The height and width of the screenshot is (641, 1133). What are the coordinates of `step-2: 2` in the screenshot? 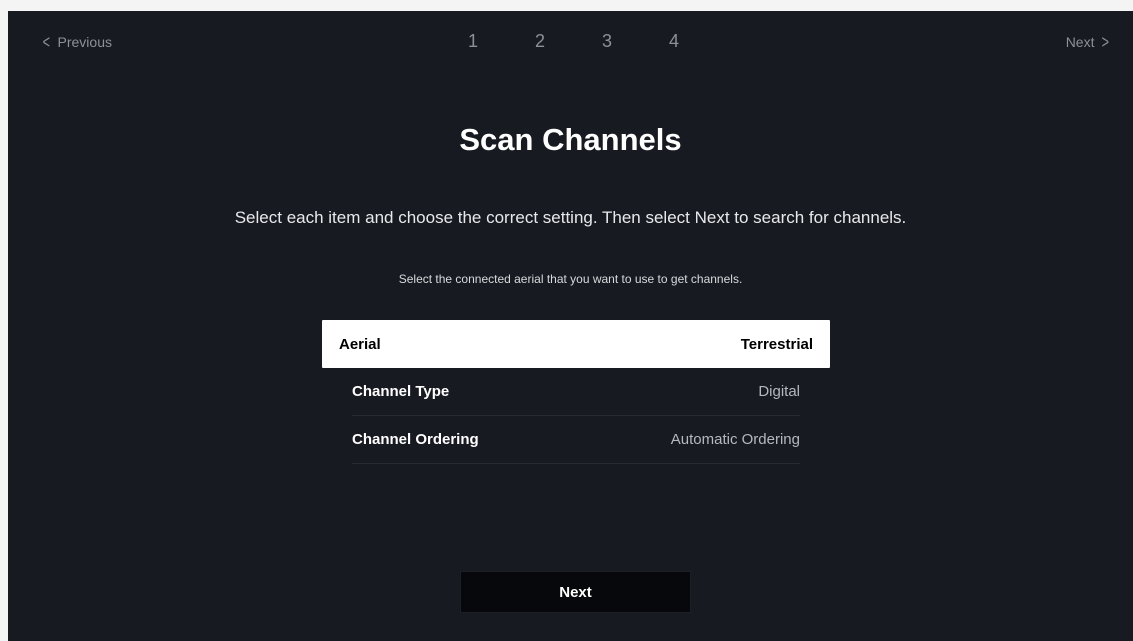 It's located at (540, 41).